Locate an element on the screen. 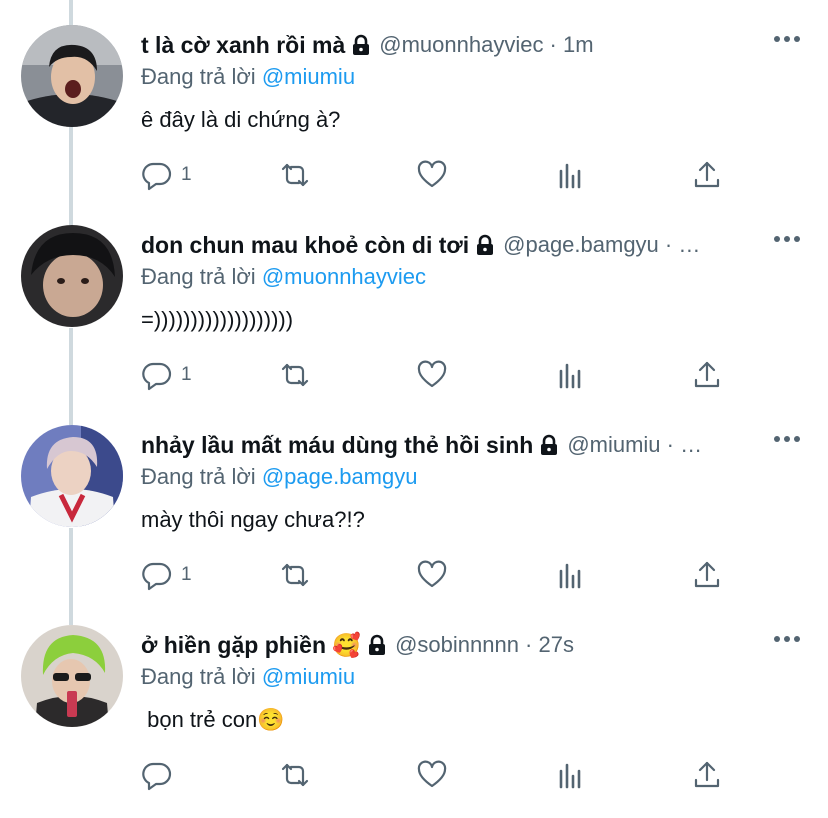 The height and width of the screenshot is (818, 828). display-name: nhảy lầu mất máu dùng thẻ hồi sinh is located at coordinates (337, 445).